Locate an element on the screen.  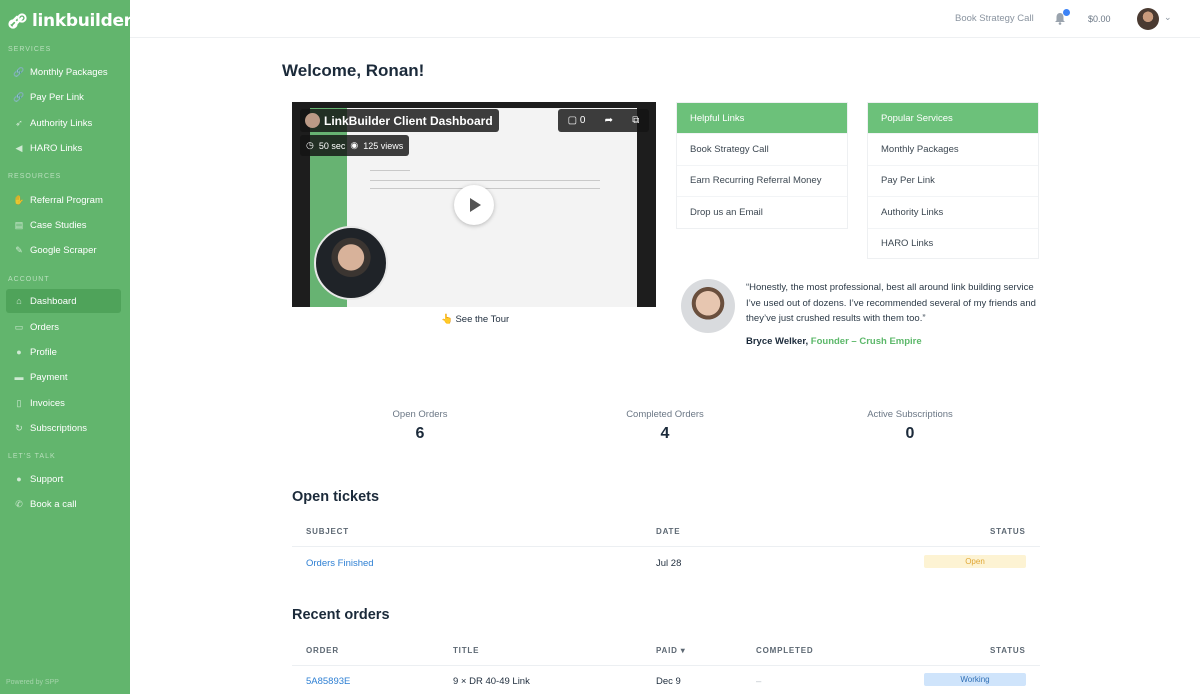
home-icon: ⌂ is located at coordinates (19, 301).